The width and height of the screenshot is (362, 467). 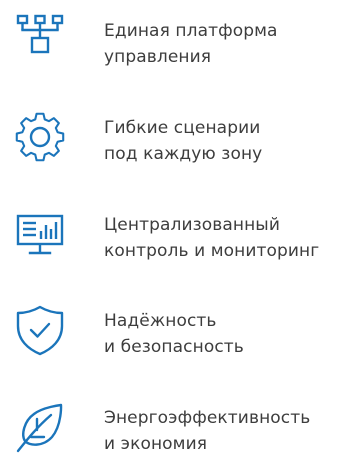 What do you see at coordinates (192, 225) in the screenshot?
I see `feature-title: Централизованный` at bounding box center [192, 225].